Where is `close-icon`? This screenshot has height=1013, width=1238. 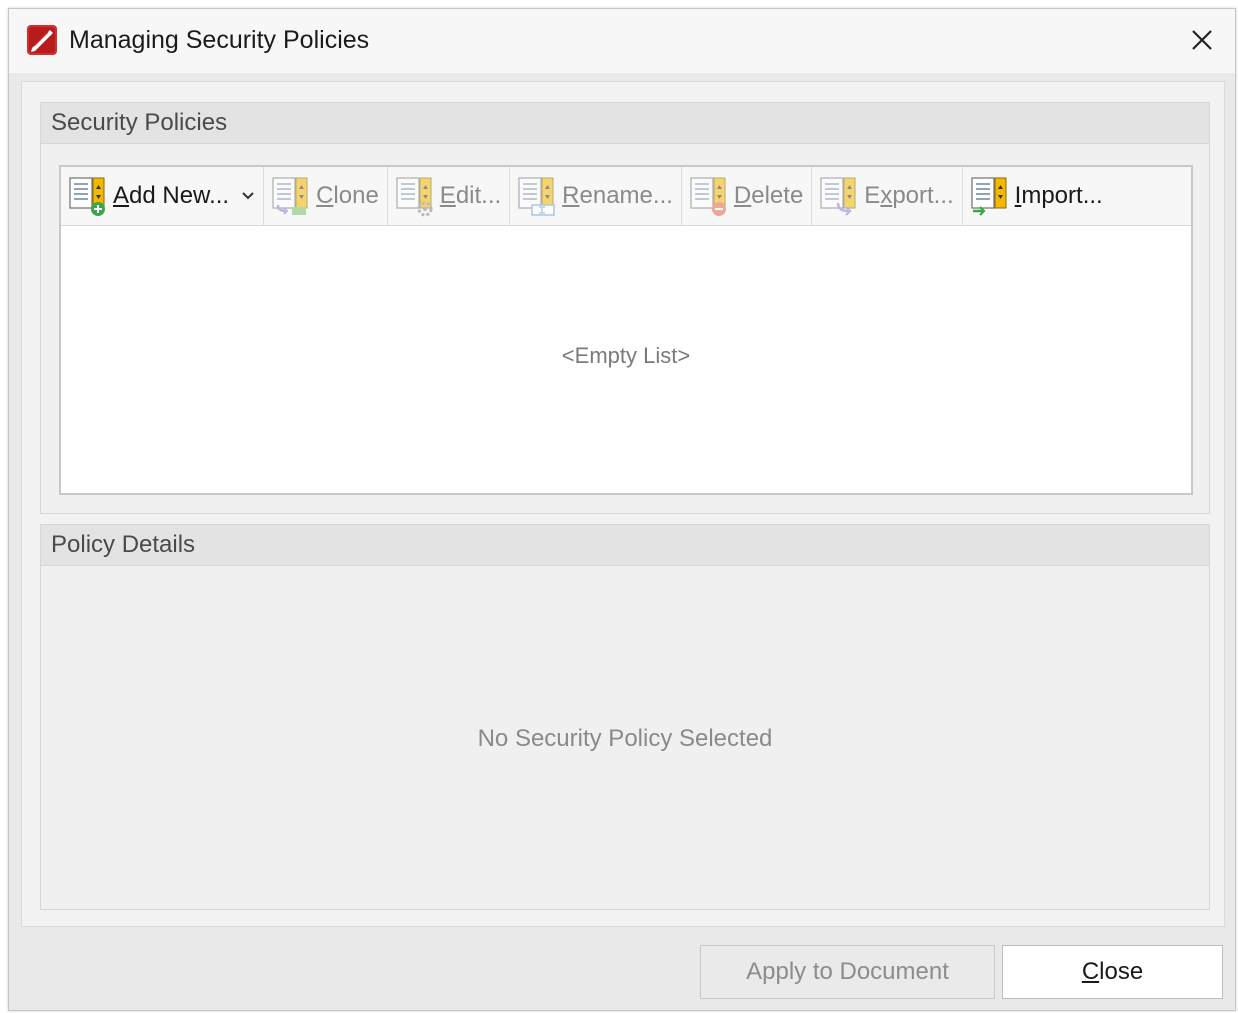
close-icon is located at coordinates (1202, 40).